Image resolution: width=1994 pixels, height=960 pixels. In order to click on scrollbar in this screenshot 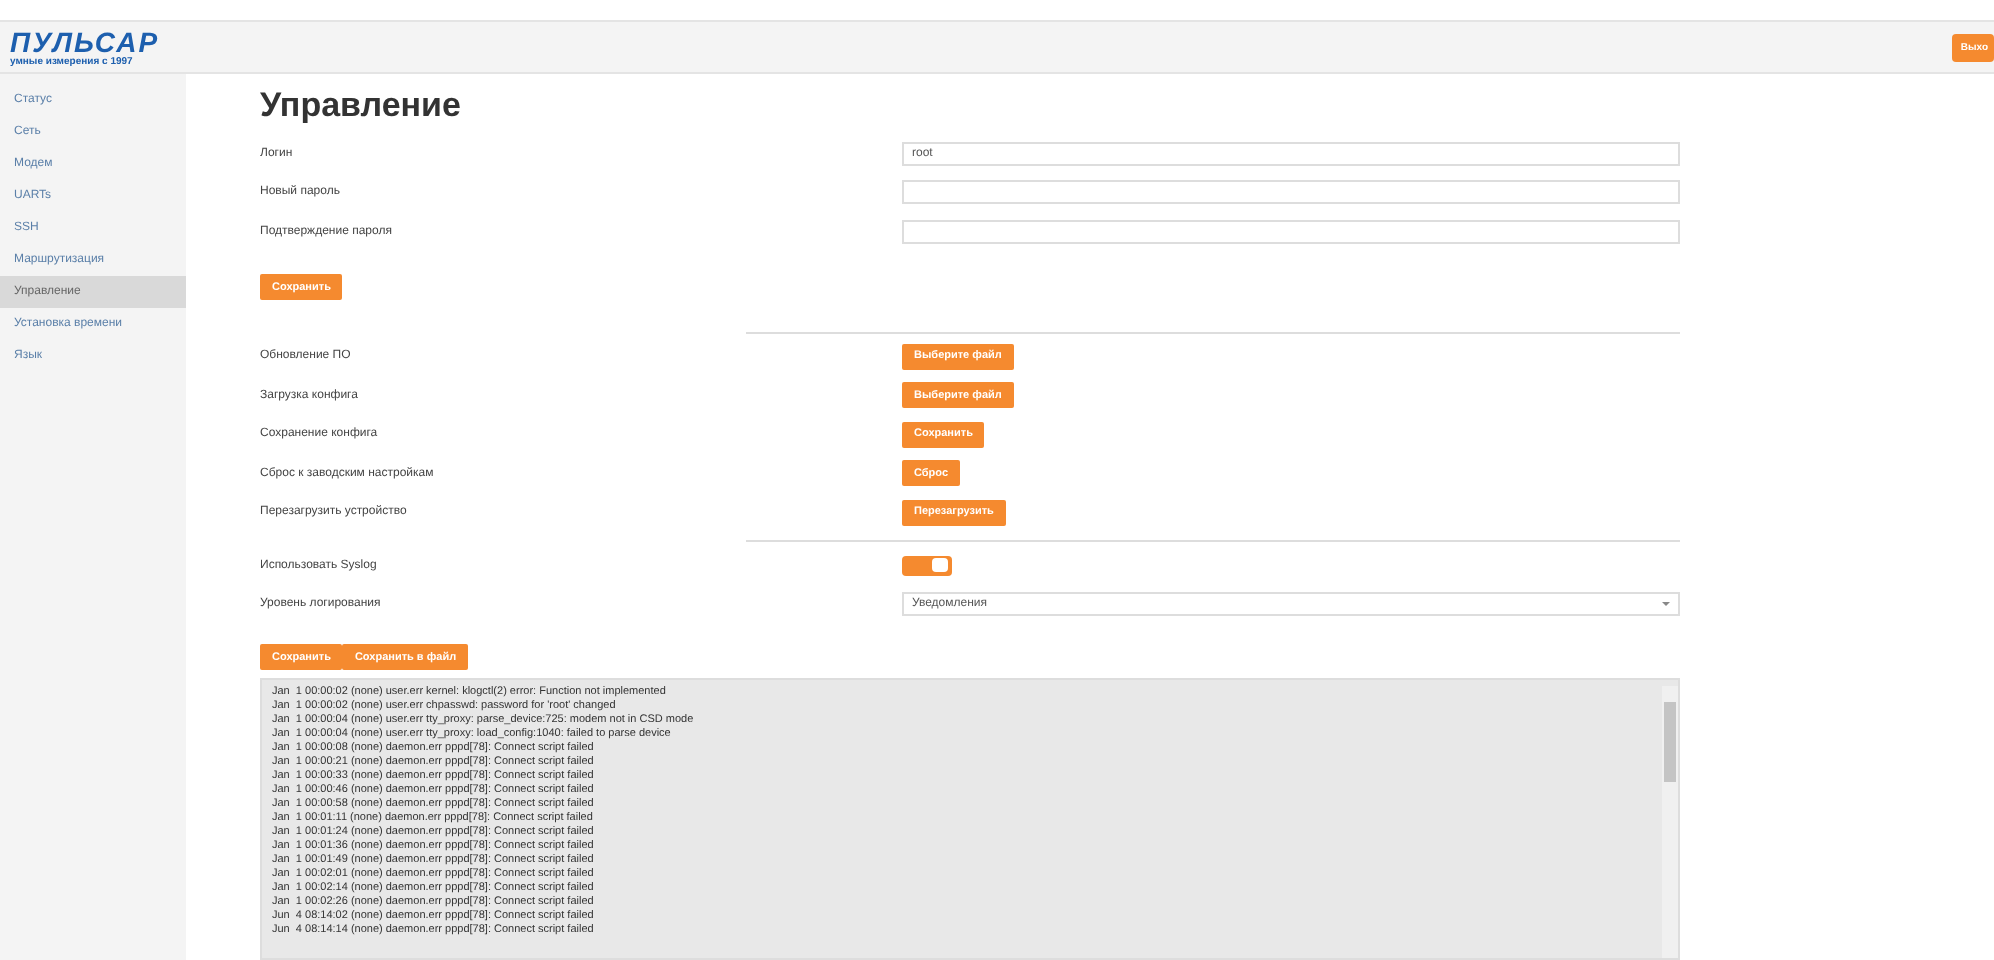, I will do `click(1670, 822)`.